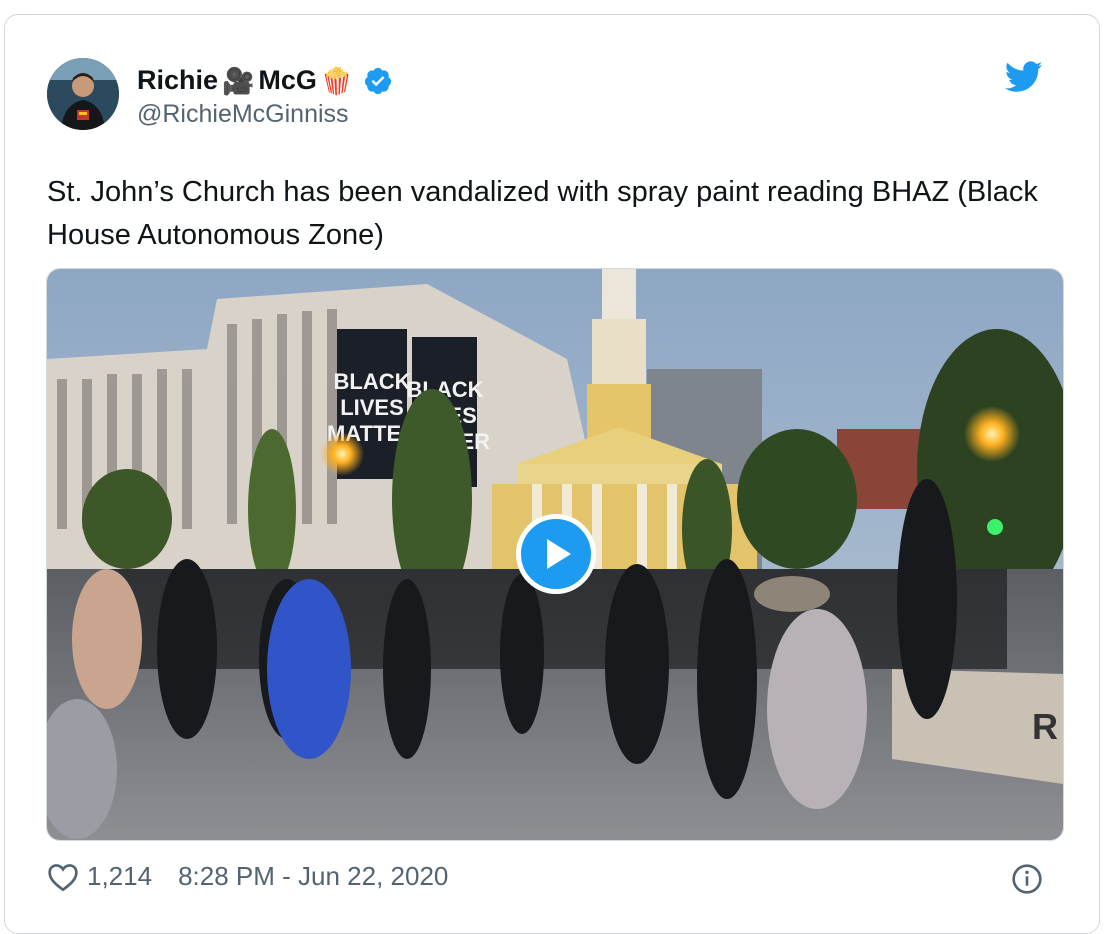 The width and height of the screenshot is (1108, 934). I want to click on play-button, so click(556, 554).